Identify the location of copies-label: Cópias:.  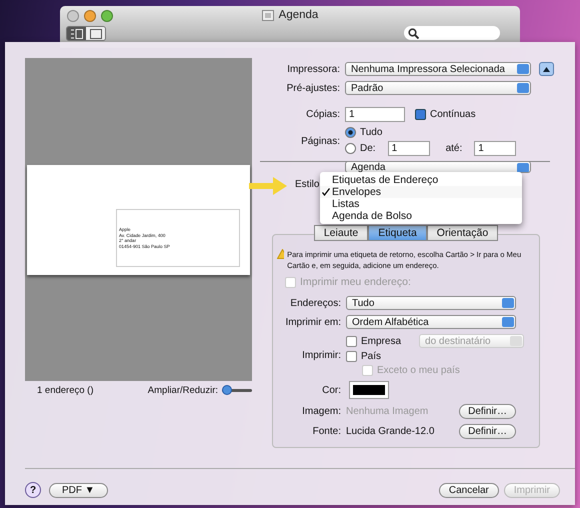
(322, 114).